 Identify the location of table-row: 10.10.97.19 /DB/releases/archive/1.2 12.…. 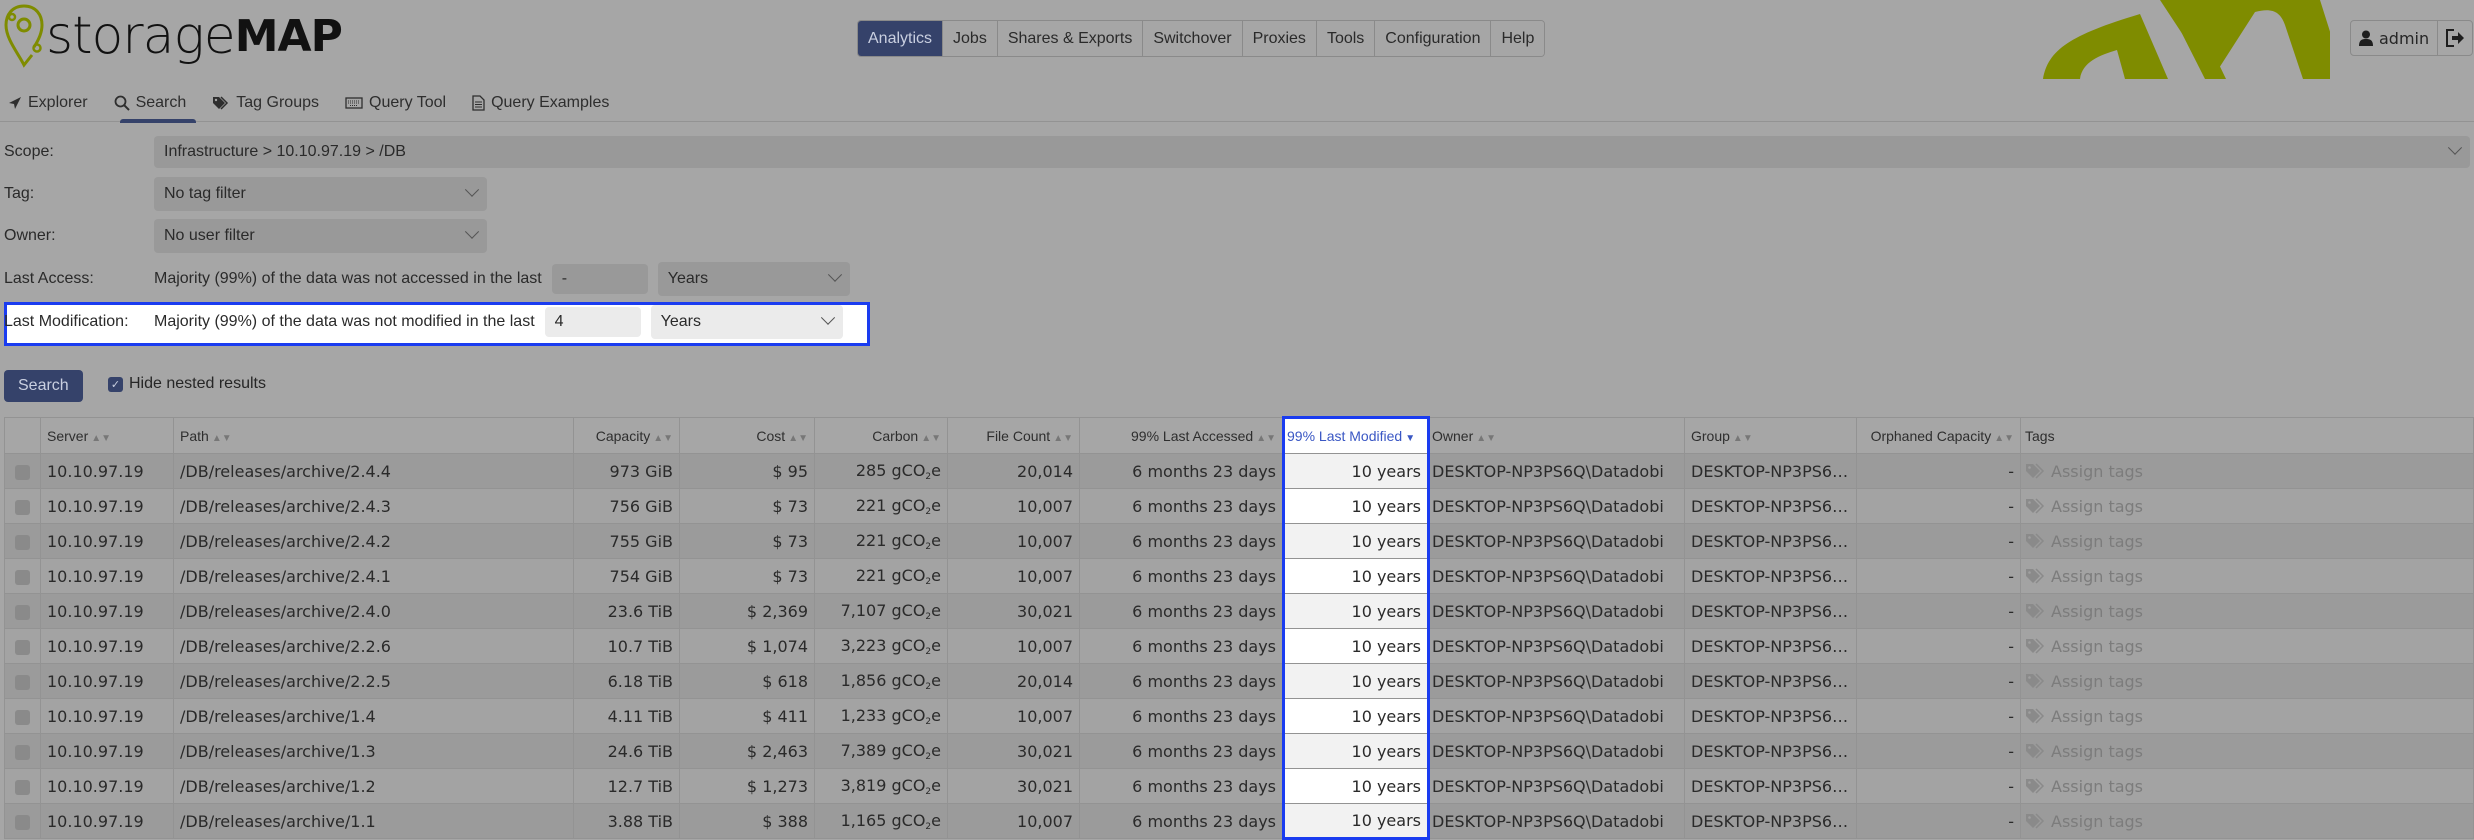
(1239, 786).